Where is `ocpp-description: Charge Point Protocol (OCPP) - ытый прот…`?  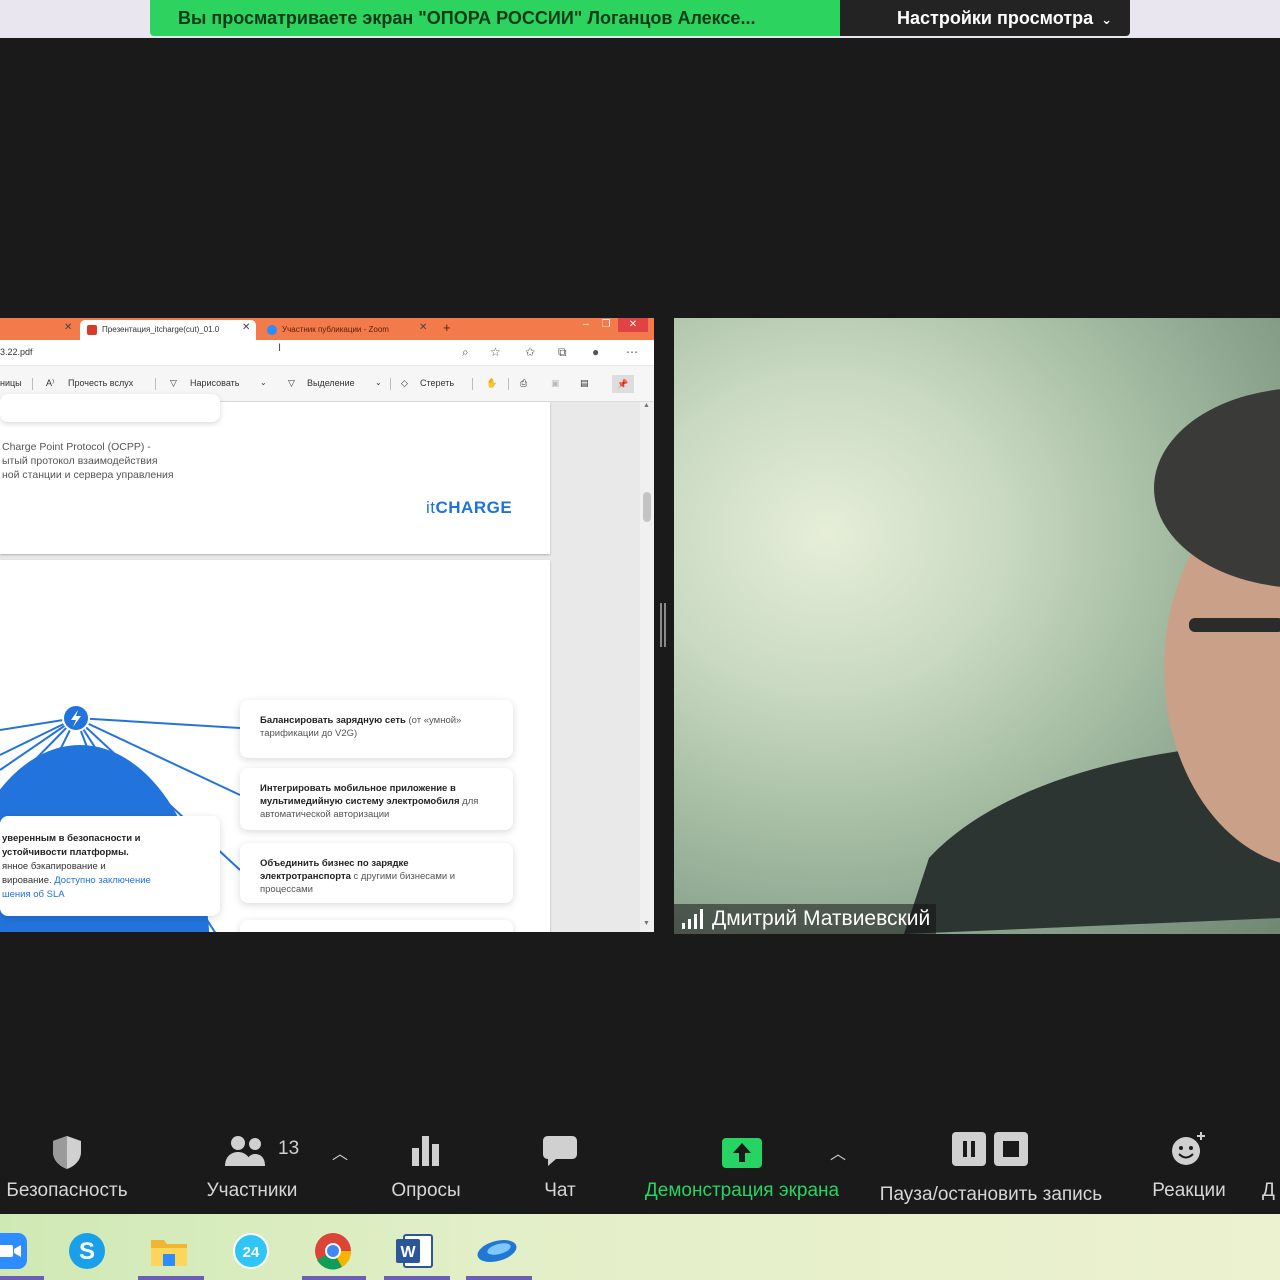 ocpp-description: Charge Point Protocol (OCPP) - ытый прот… is located at coordinates (88, 461).